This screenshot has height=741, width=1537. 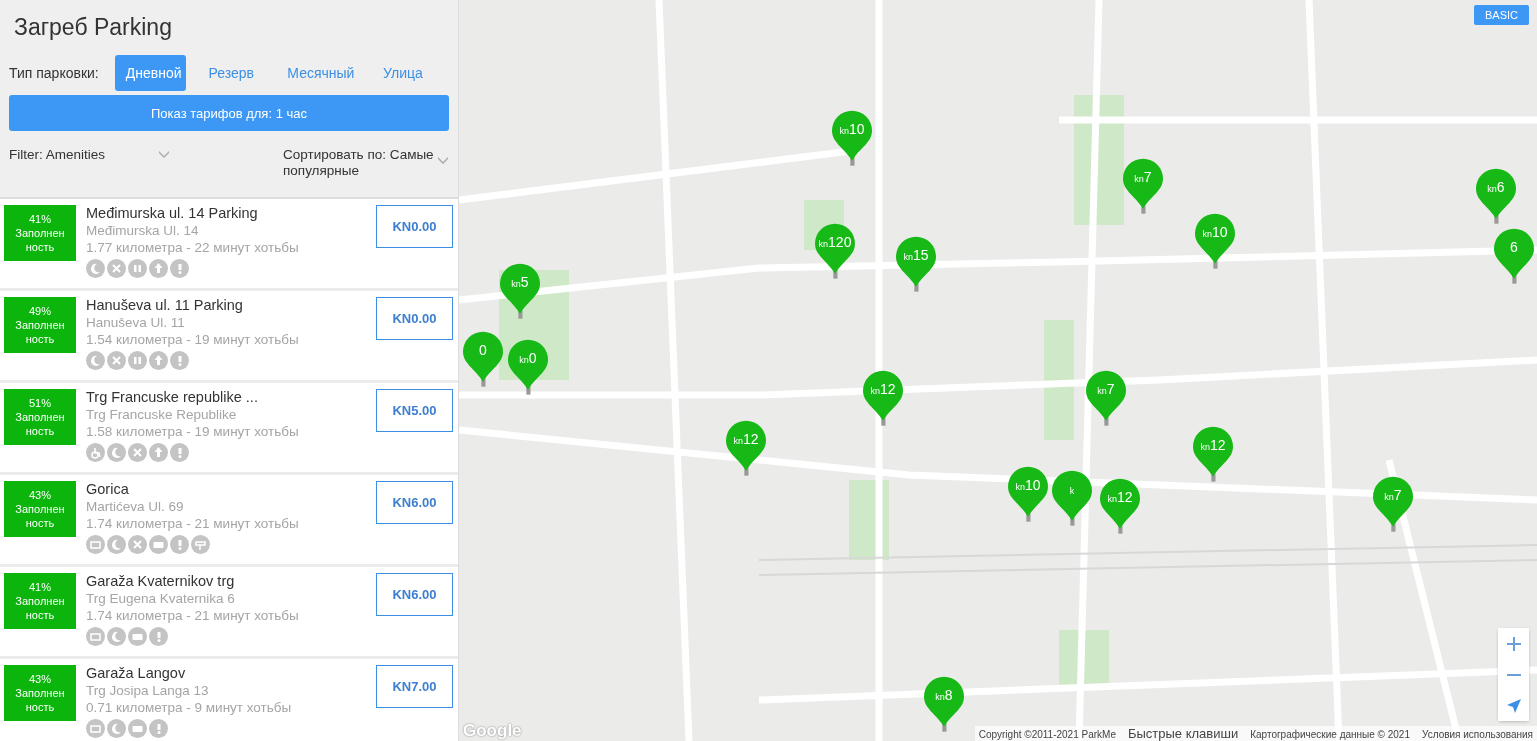 I want to click on navigation-arrow-icon, so click(x=1513, y=705).